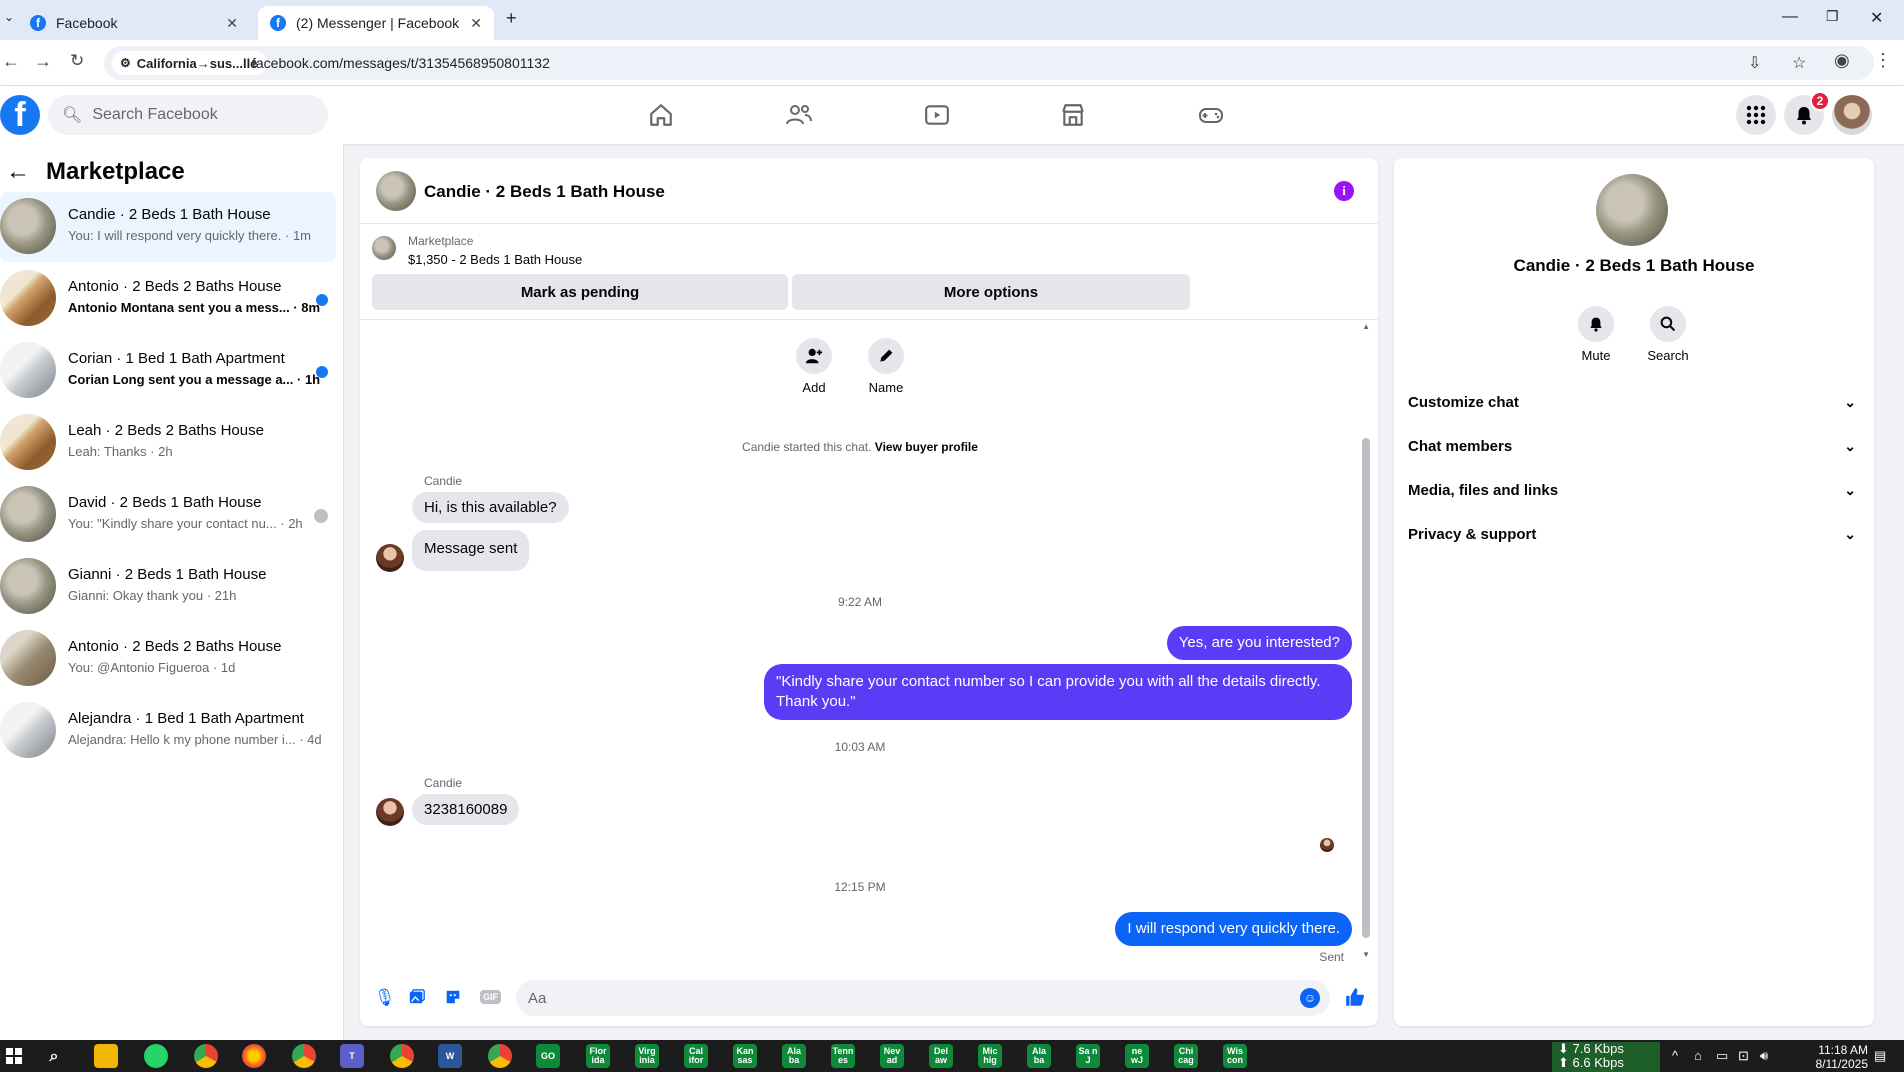  What do you see at coordinates (453, 999) in the screenshot?
I see `sticker-icon` at bounding box center [453, 999].